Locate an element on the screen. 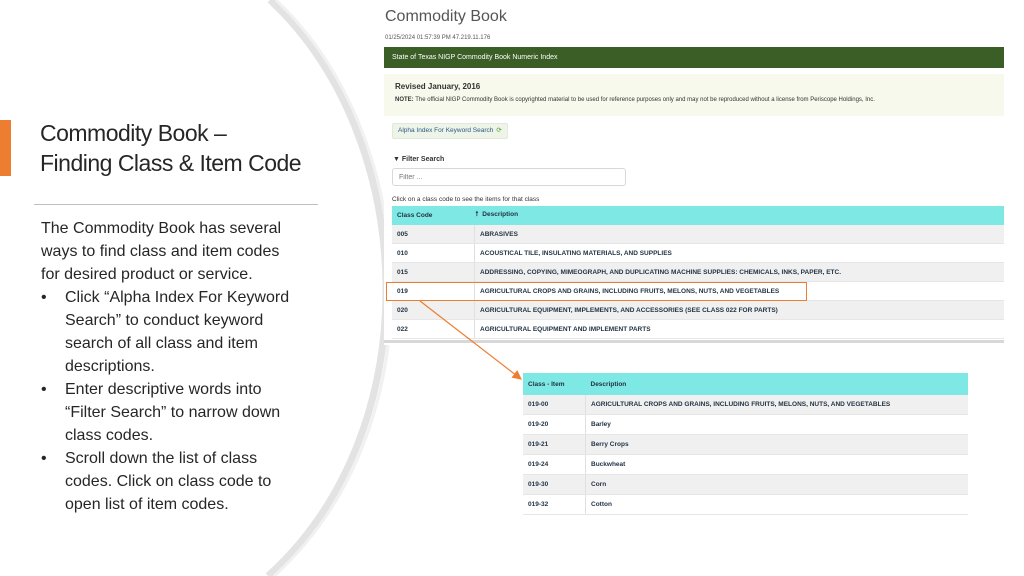 The image size is (1024, 576). item-description-cell: Cotton is located at coordinates (776, 504).